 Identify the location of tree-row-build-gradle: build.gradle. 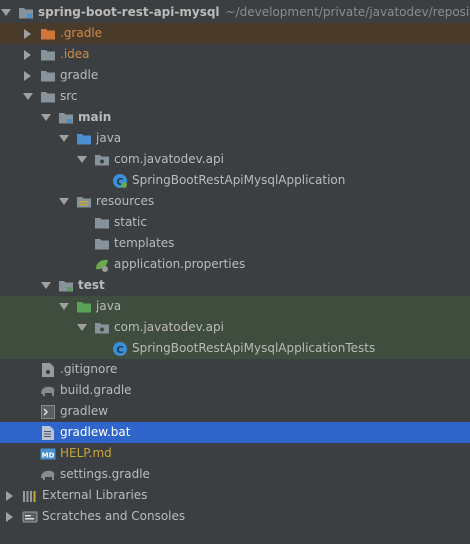
(235, 390).